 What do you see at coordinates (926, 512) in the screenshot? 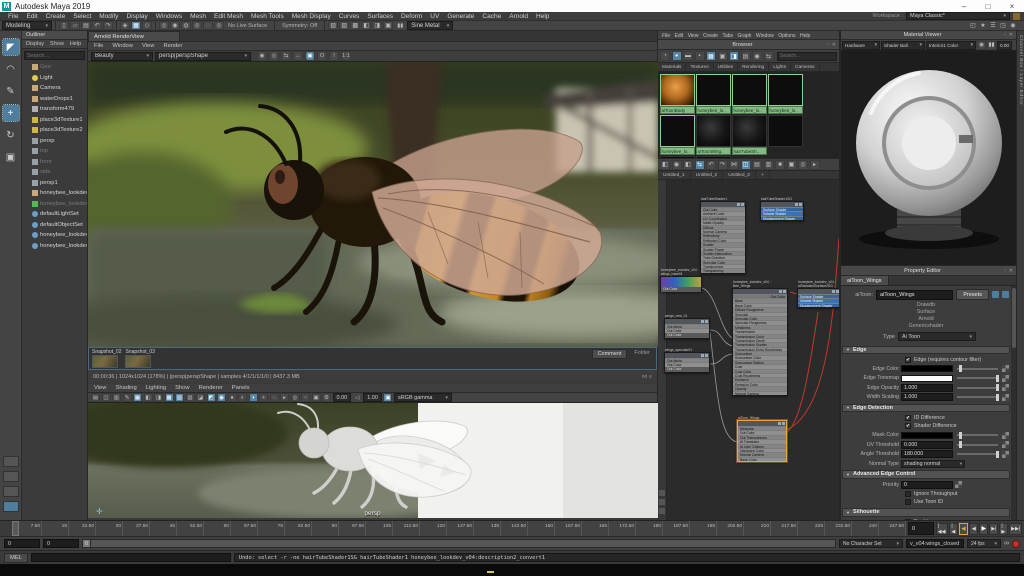
I see `section-silhouette: ▼ Silhouette` at bounding box center [926, 512].